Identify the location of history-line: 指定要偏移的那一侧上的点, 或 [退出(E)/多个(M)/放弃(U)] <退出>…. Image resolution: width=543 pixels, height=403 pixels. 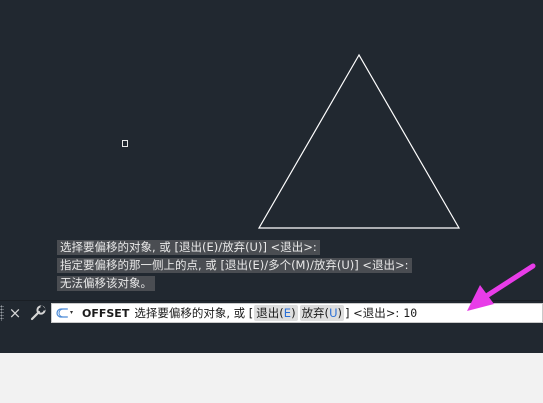
(234, 265).